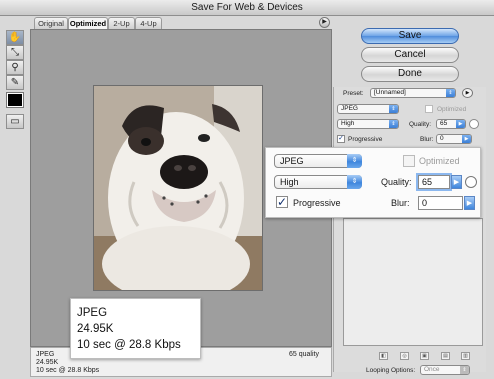  What do you see at coordinates (317, 203) in the screenshot?
I see `callout-progressive-label: Progressive` at bounding box center [317, 203].